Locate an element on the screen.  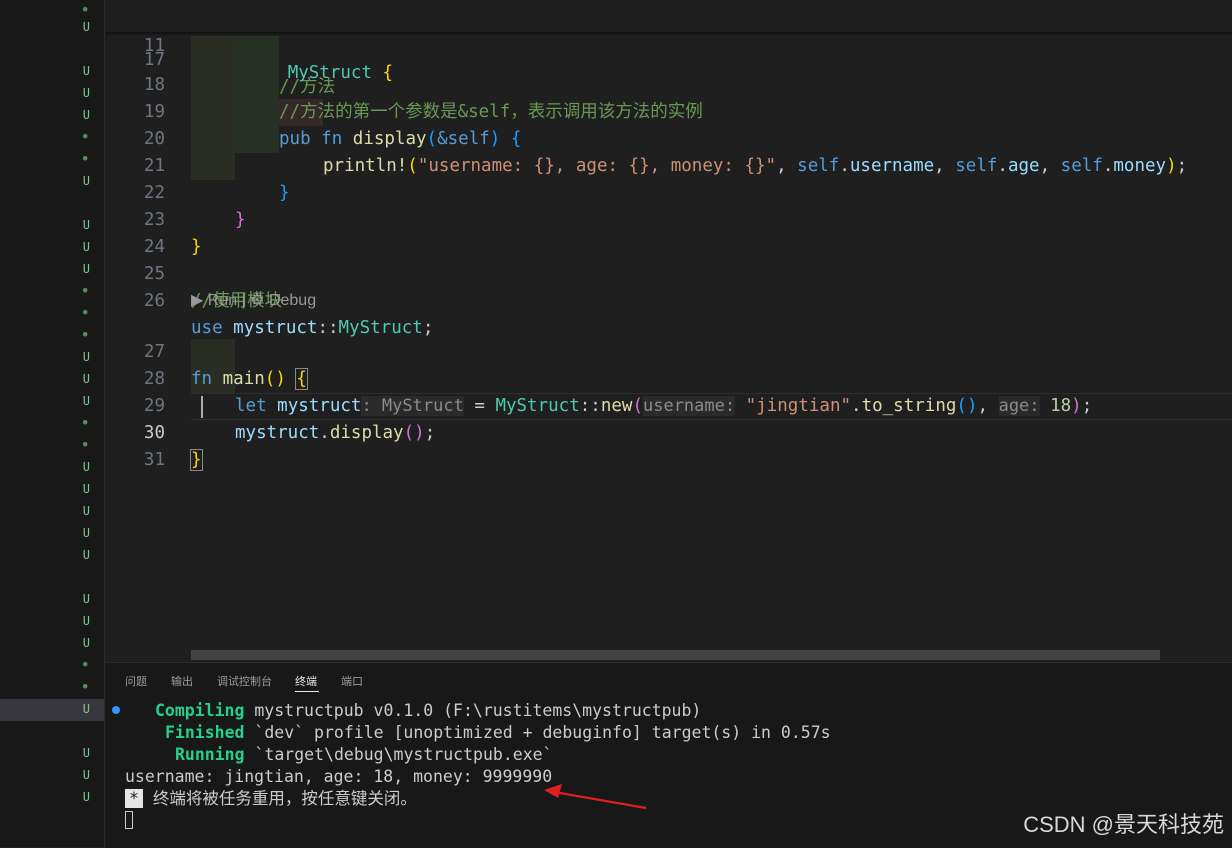
annotation-arrow-icon is located at coordinates (595, 797).